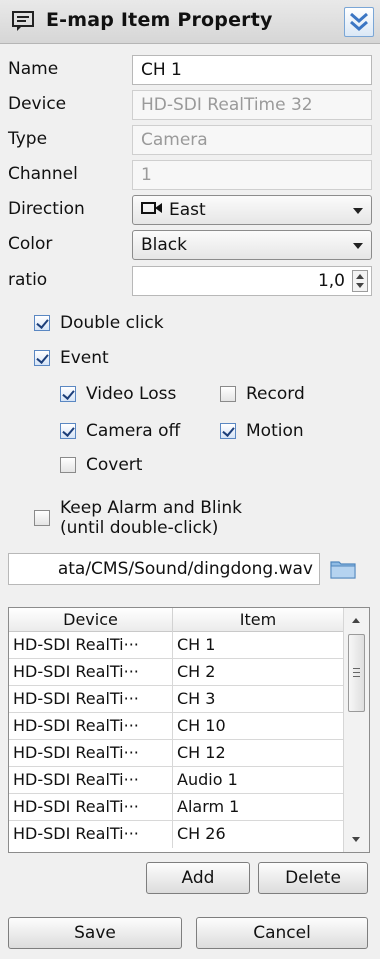 The height and width of the screenshot is (959, 380). Describe the element at coordinates (91, 620) in the screenshot. I see `column-header-device: Device` at that location.